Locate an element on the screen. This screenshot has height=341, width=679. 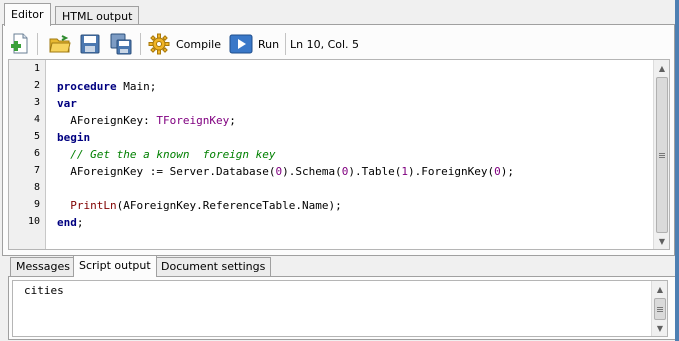
editor-vertical-scrollbar: ▲ ▼ is located at coordinates (661, 154).